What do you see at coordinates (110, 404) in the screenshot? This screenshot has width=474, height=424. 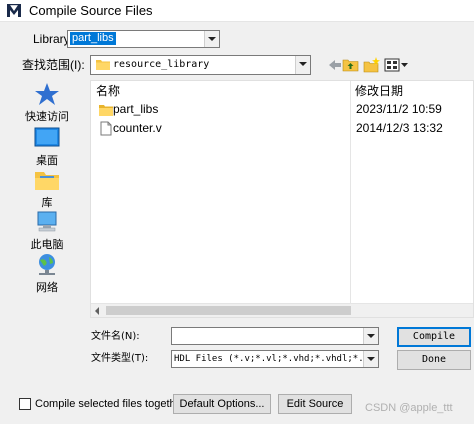 I see `compile-together-label: Compile selected files together` at bounding box center [110, 404].